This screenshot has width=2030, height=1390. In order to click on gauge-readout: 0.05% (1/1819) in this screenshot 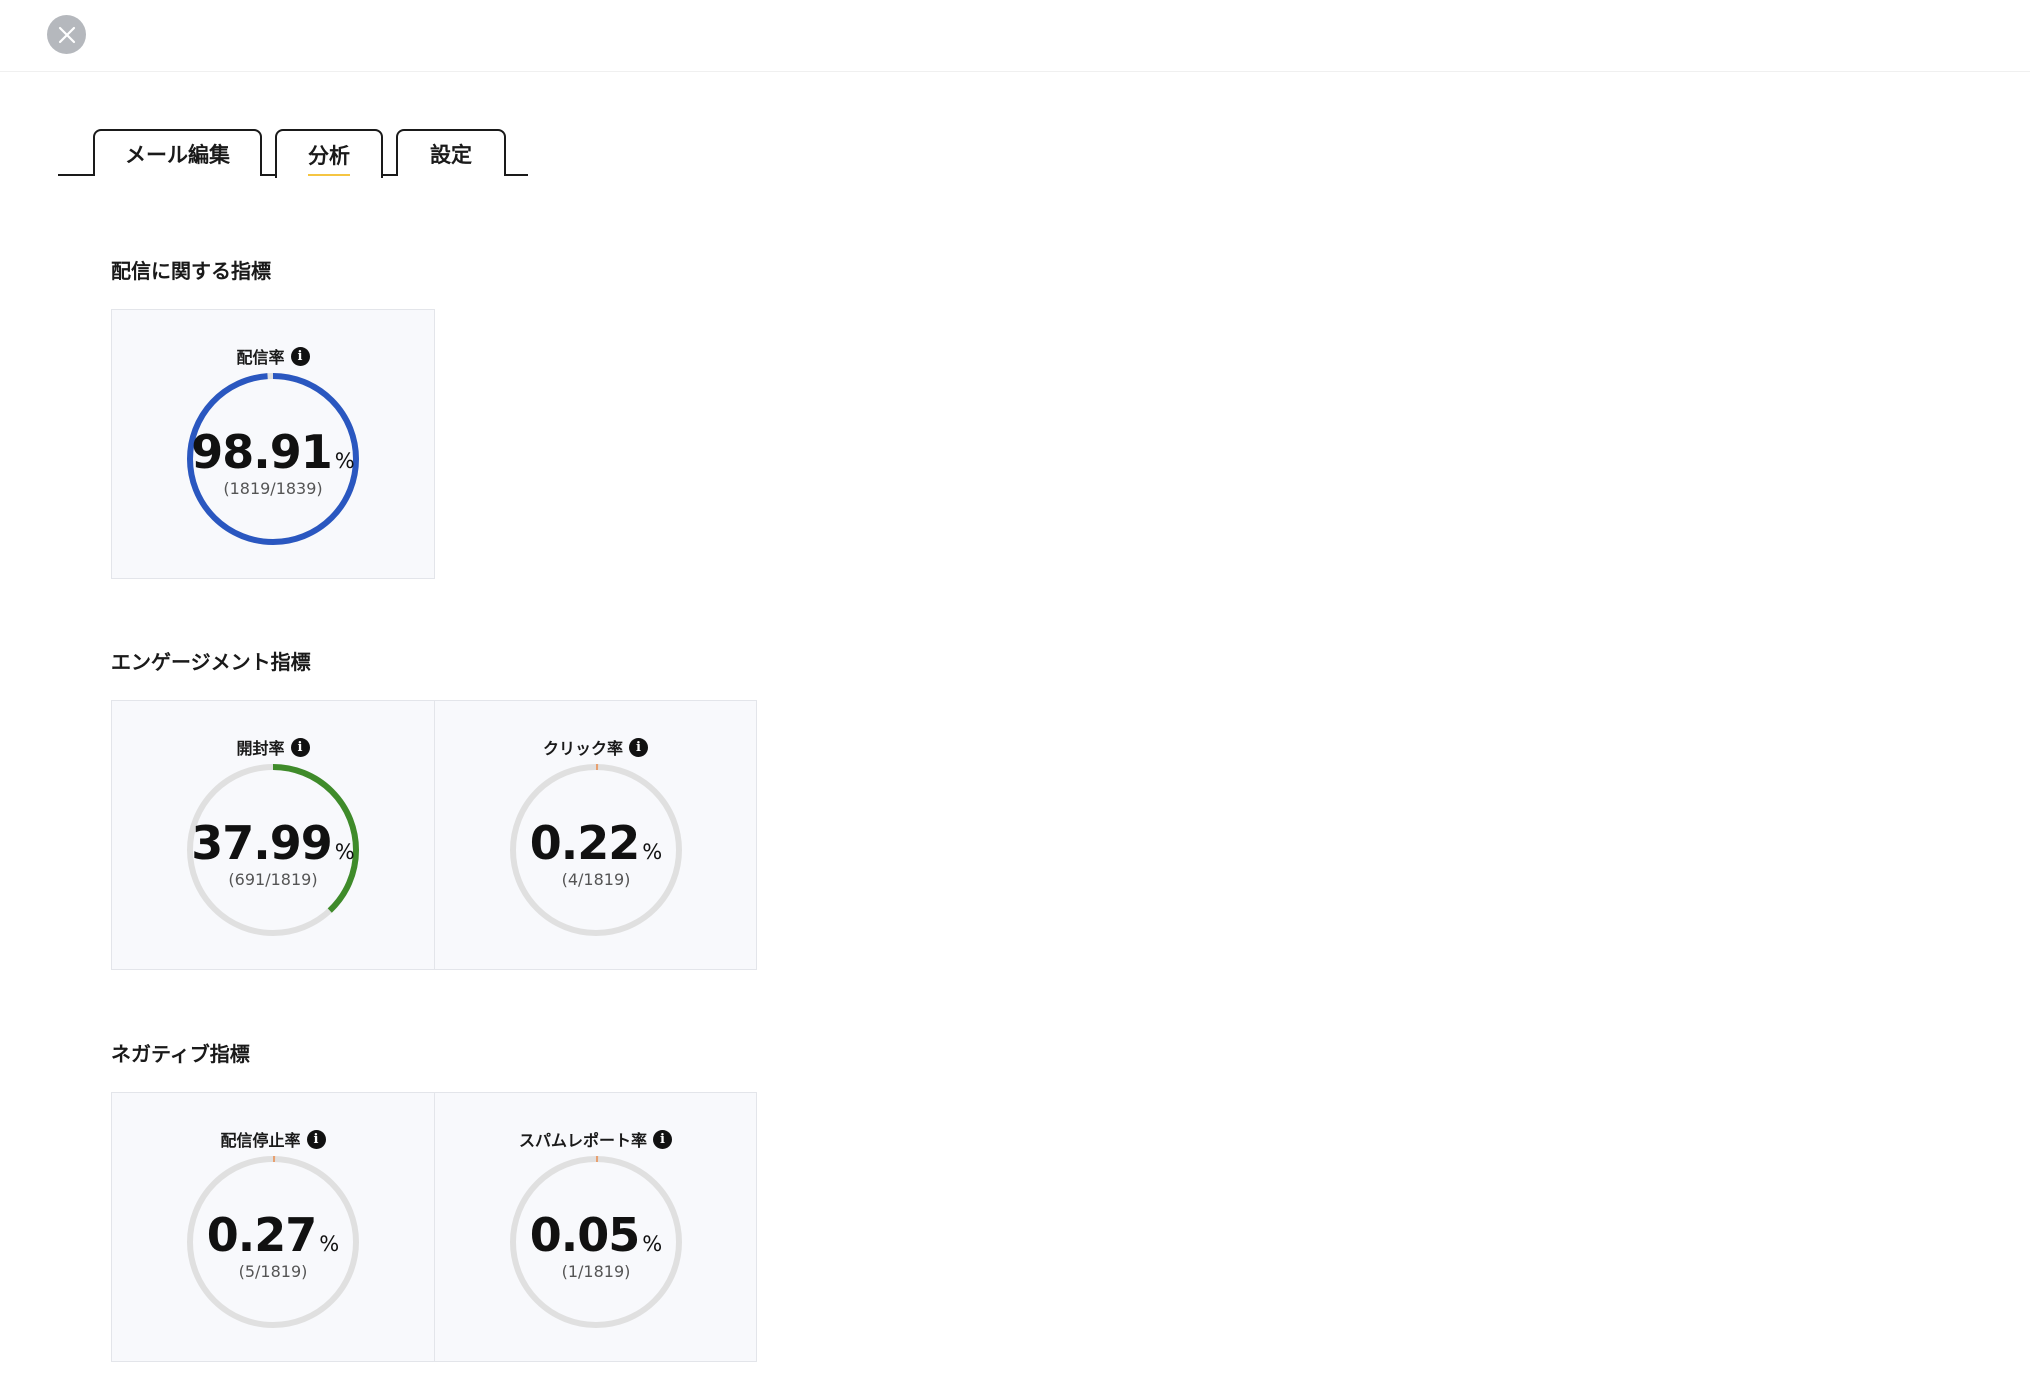, I will do `click(596, 1242)`.